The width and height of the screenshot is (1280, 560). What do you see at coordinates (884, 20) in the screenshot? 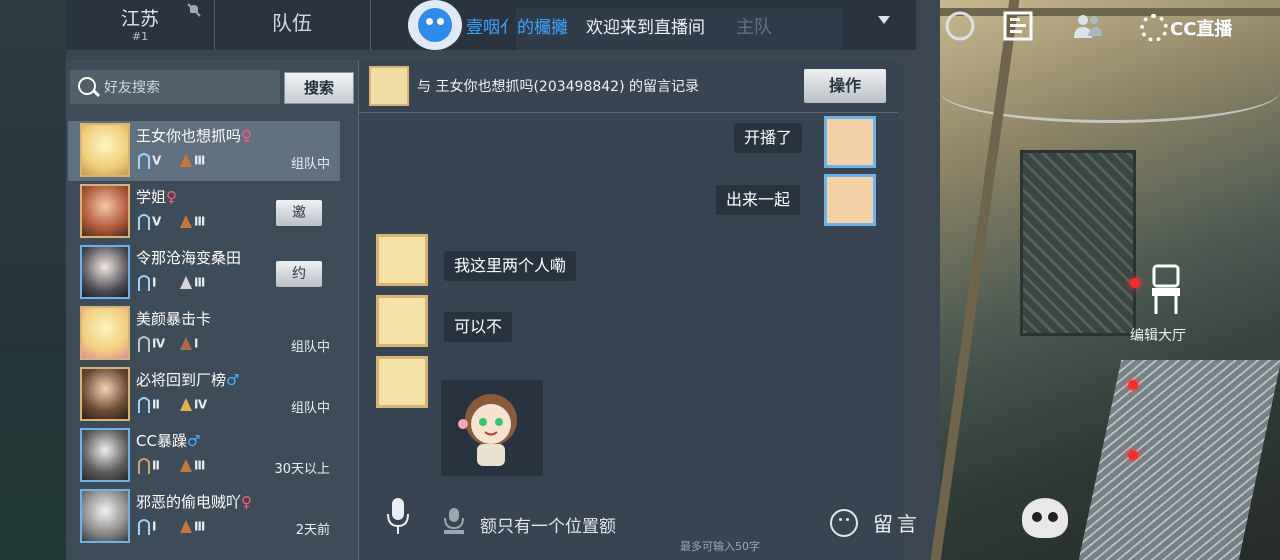
I see `dropdown-arrow-icon` at bounding box center [884, 20].